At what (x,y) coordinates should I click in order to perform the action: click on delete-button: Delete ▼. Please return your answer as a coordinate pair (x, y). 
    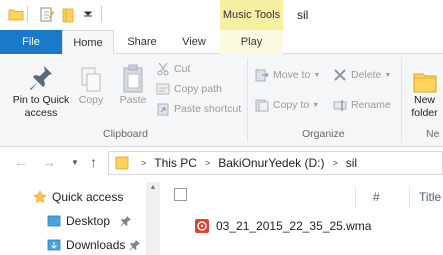
    Looking at the image, I should click on (362, 75).